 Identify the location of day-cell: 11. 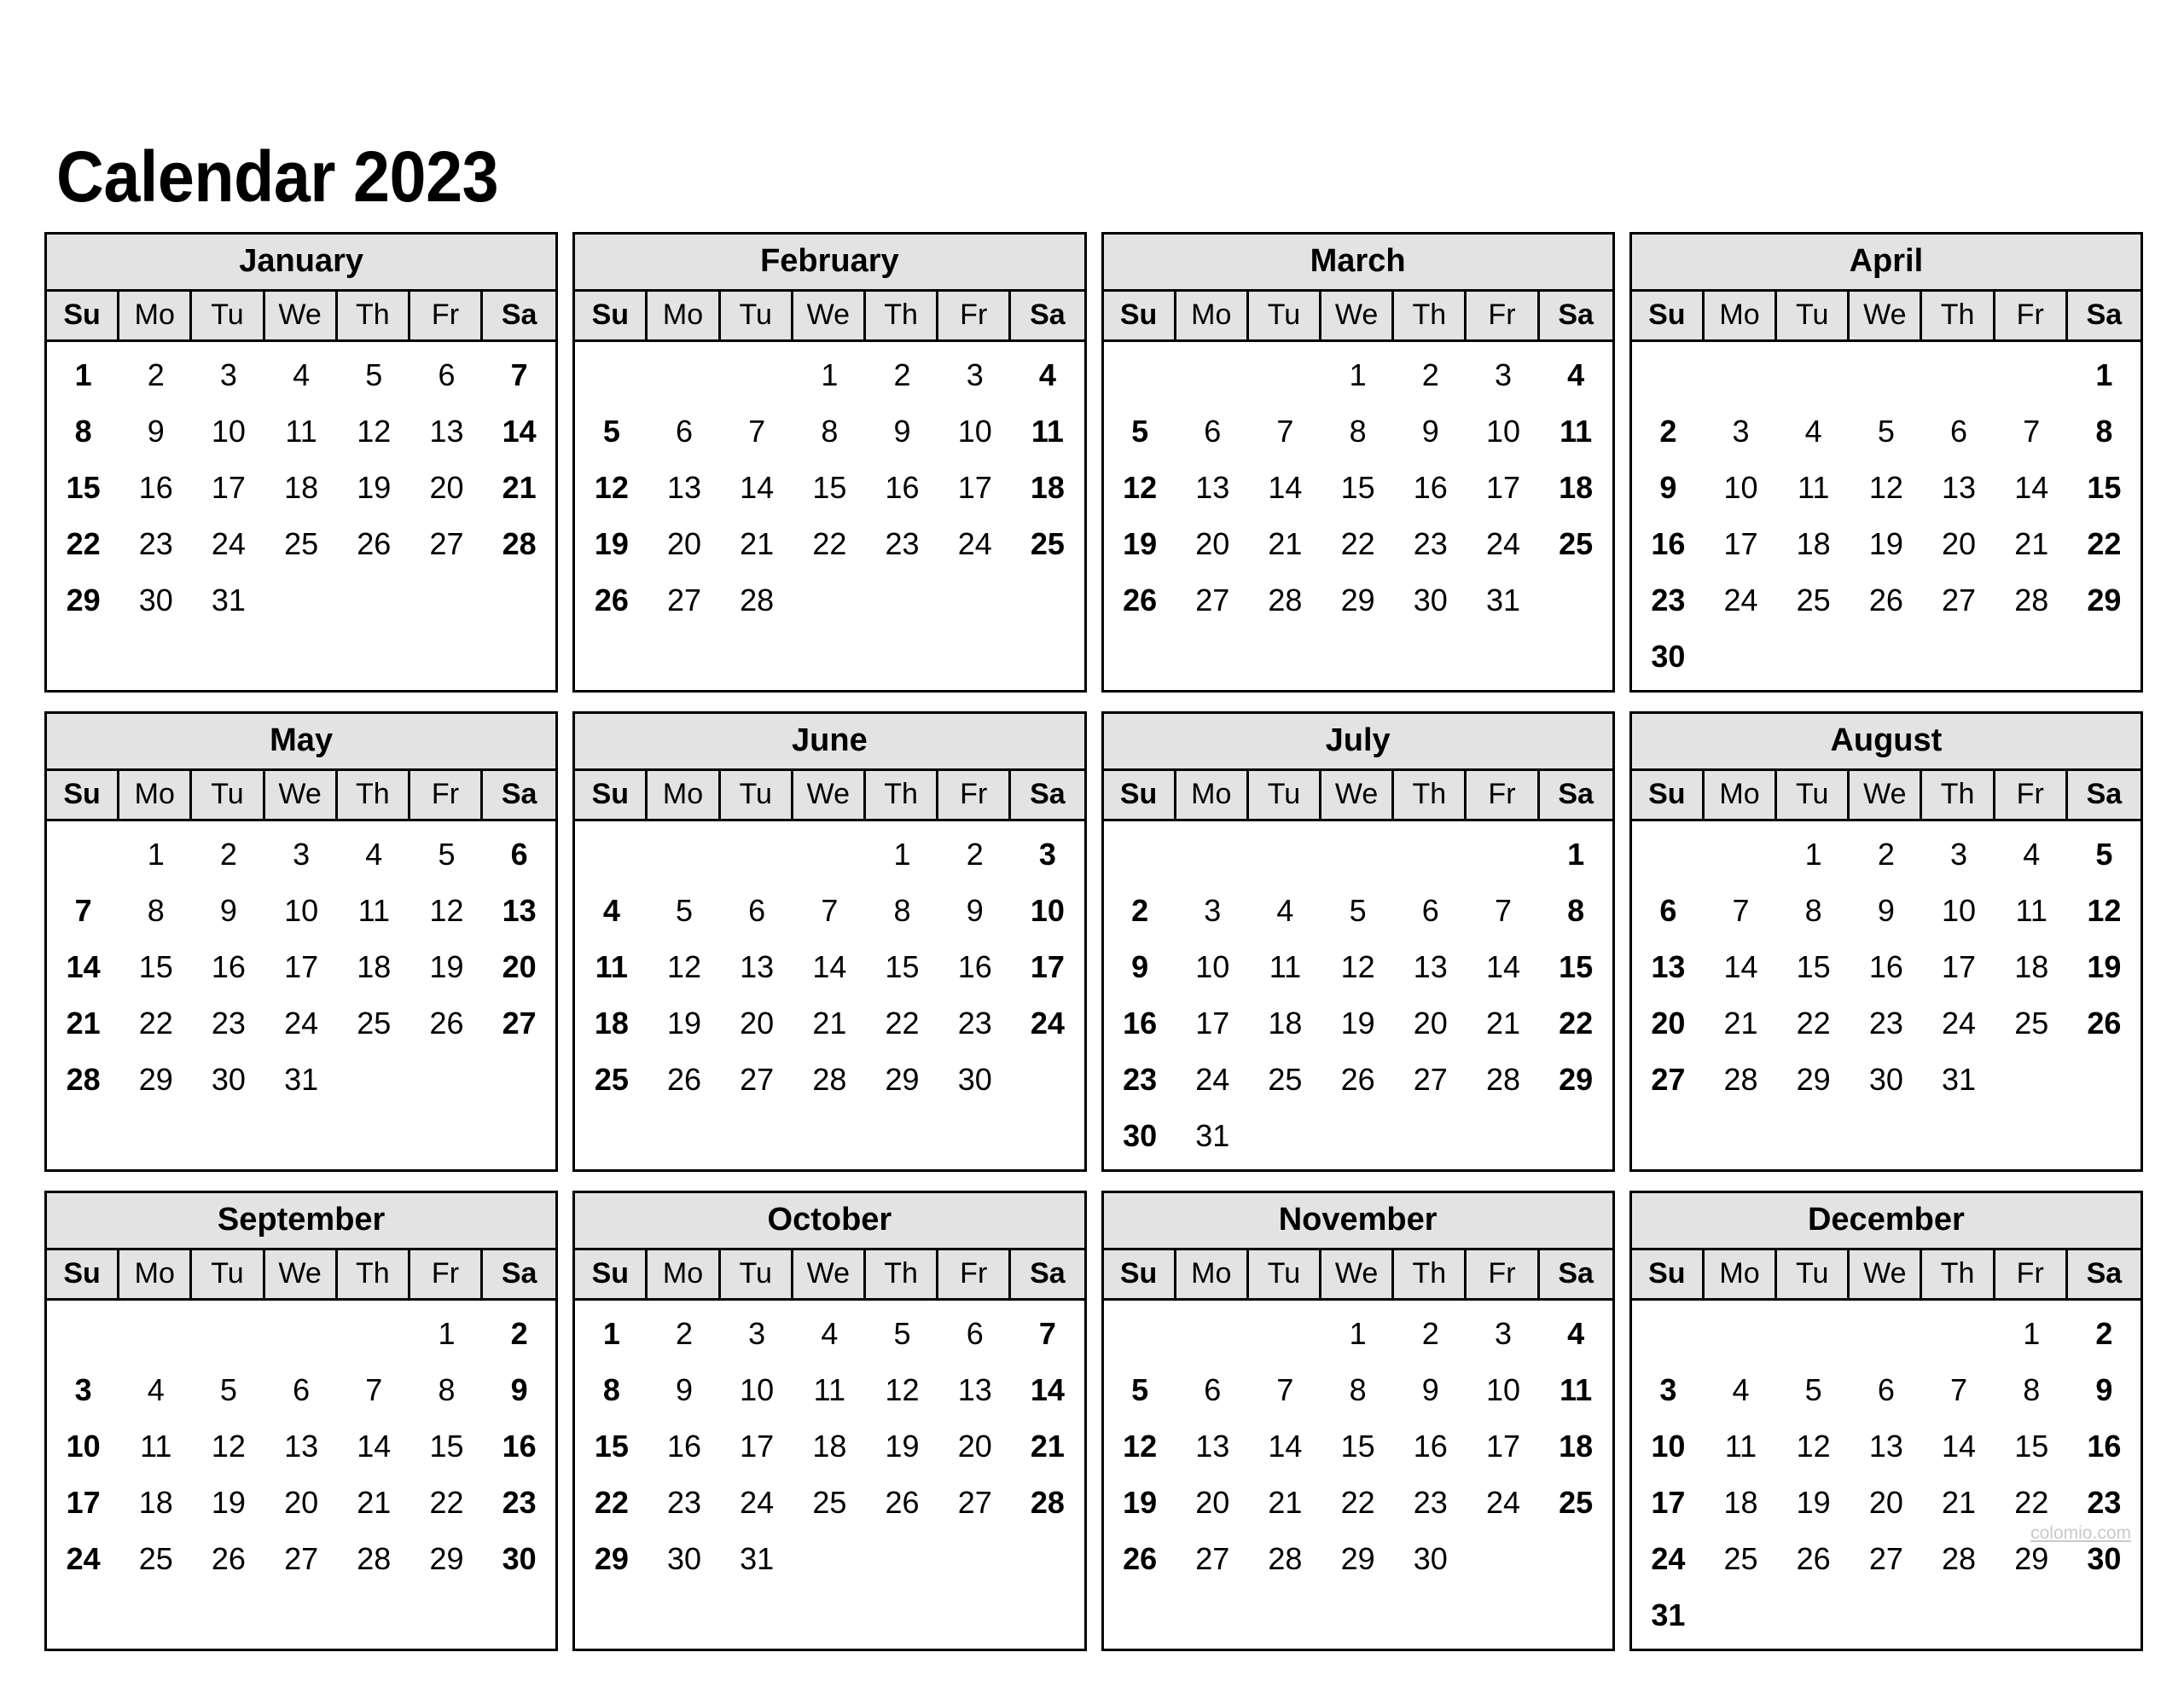
(374, 911).